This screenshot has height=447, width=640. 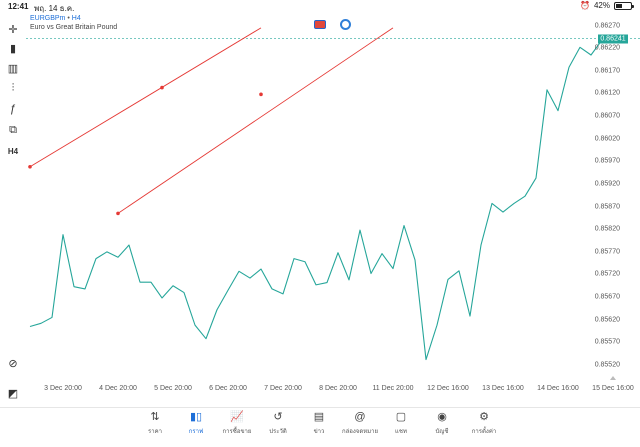 What do you see at coordinates (13, 29) in the screenshot?
I see `crosshair-icon: ✛` at bounding box center [13, 29].